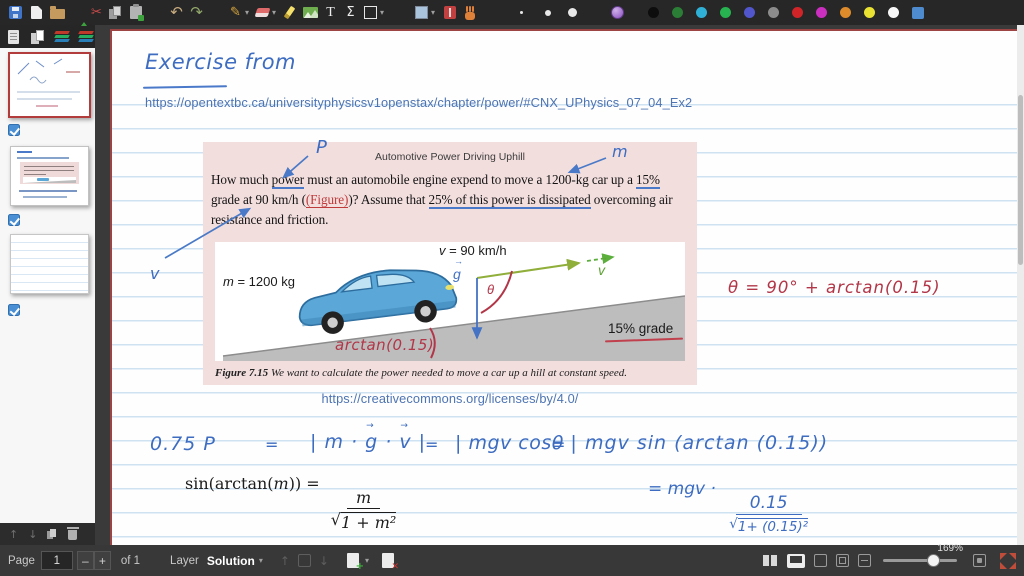 Image resolution: width=1024 pixels, height=576 pixels. I want to click on gravity-vector-label: g, so click(458, 269).